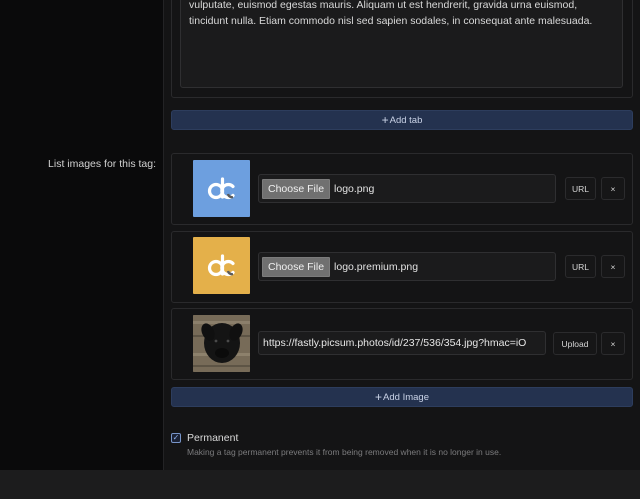 This screenshot has width=640, height=499. Describe the element at coordinates (406, 120) in the screenshot. I see `add-tab-label: Add tab` at that location.